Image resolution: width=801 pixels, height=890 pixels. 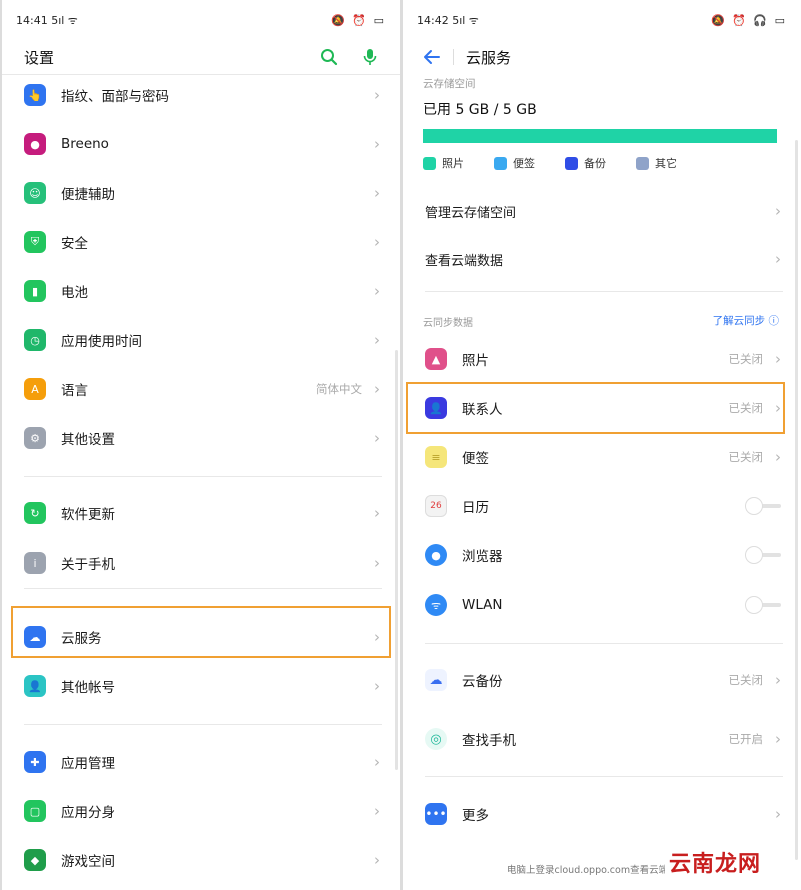 What do you see at coordinates (489, 741) in the screenshot?
I see `find-phone-label: 查找手机` at bounding box center [489, 741].